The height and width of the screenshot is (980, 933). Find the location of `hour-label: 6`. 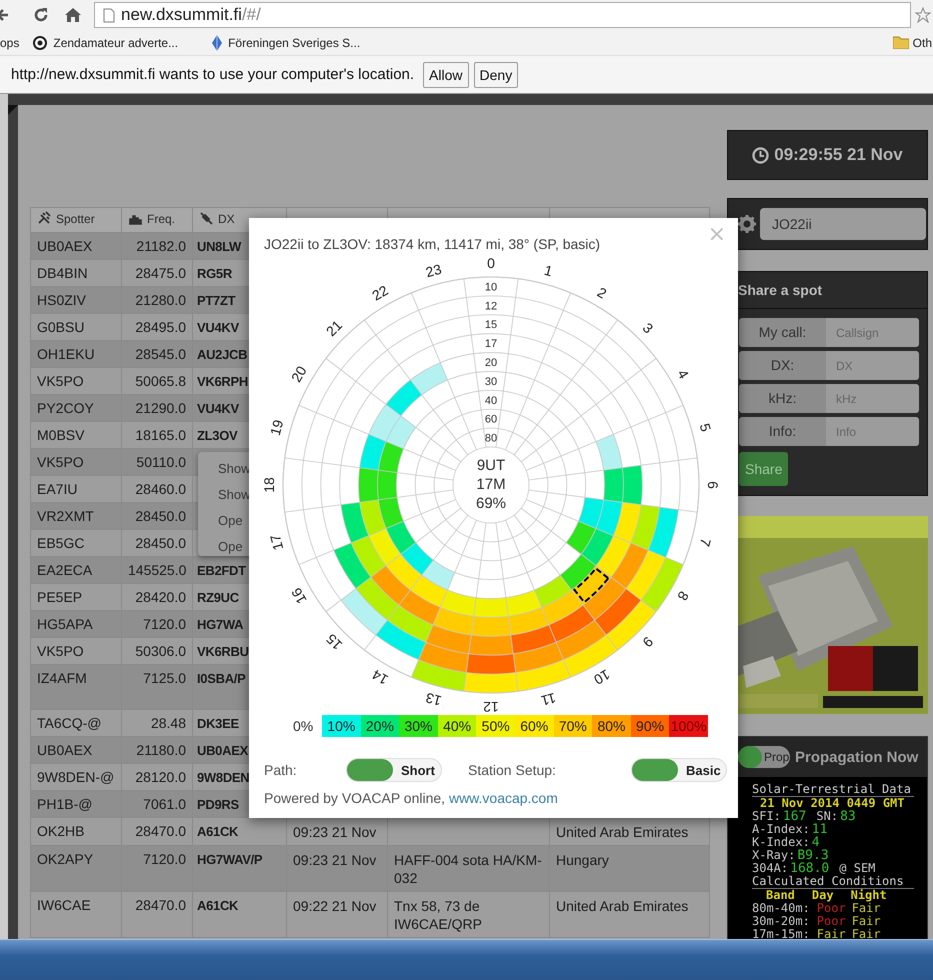

hour-label: 6 is located at coordinates (713, 485).